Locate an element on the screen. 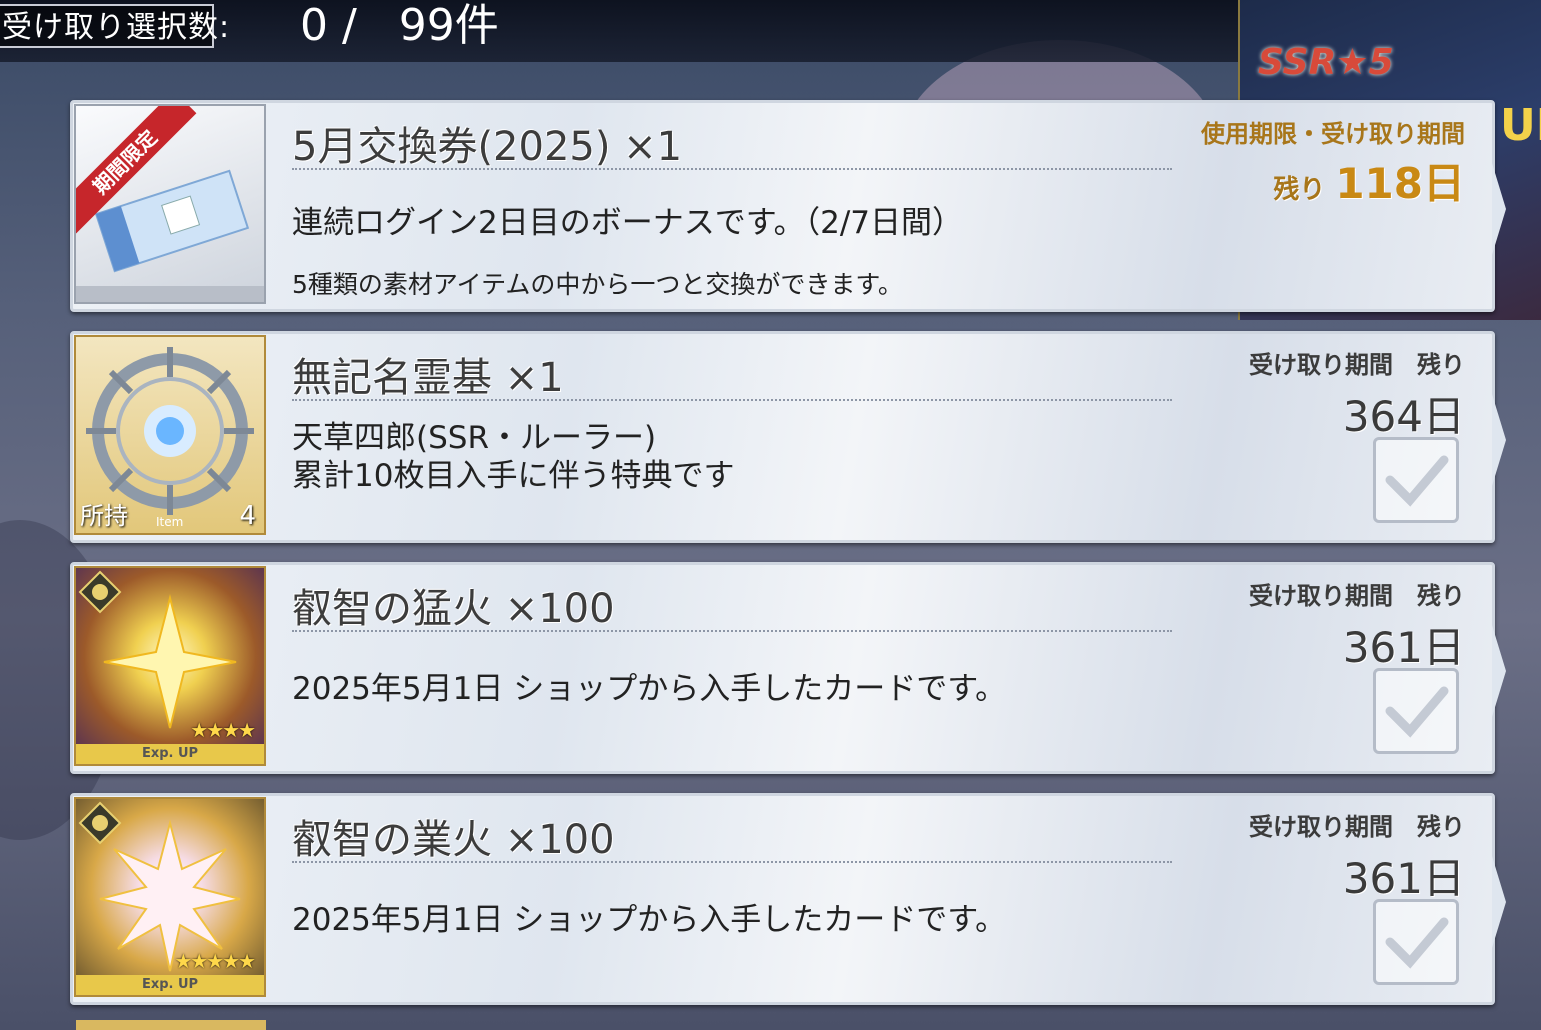 The height and width of the screenshot is (1030, 1541). item-thumbnail-saint-graph: 所持 Item 4 is located at coordinates (170, 435).